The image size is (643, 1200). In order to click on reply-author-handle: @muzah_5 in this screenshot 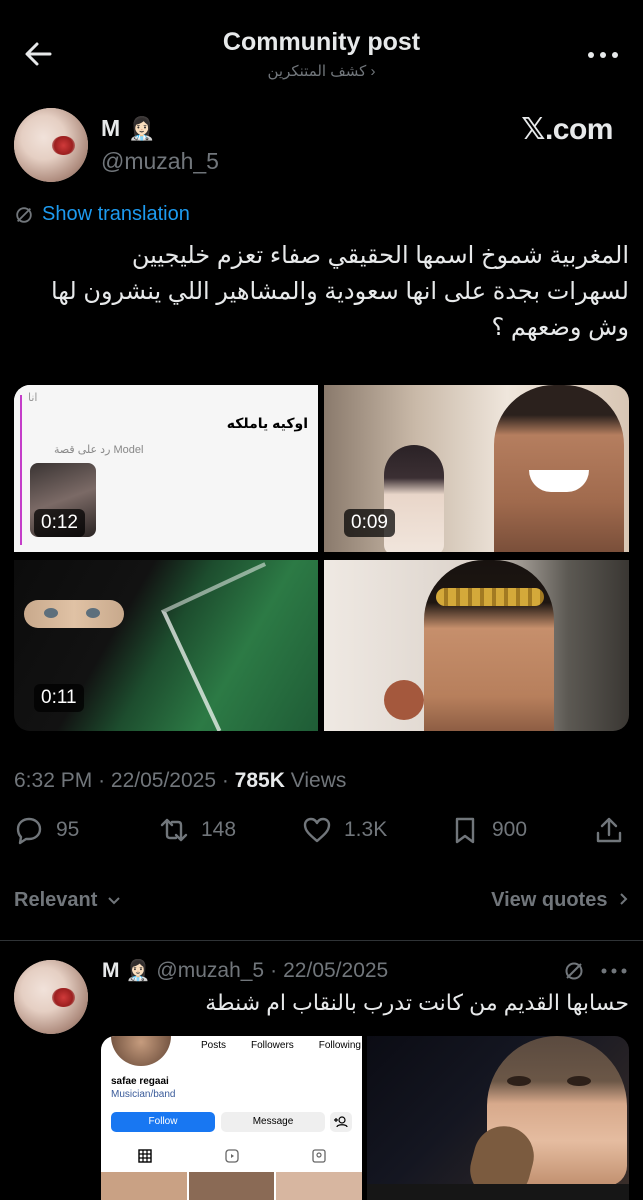, I will do `click(210, 971)`.